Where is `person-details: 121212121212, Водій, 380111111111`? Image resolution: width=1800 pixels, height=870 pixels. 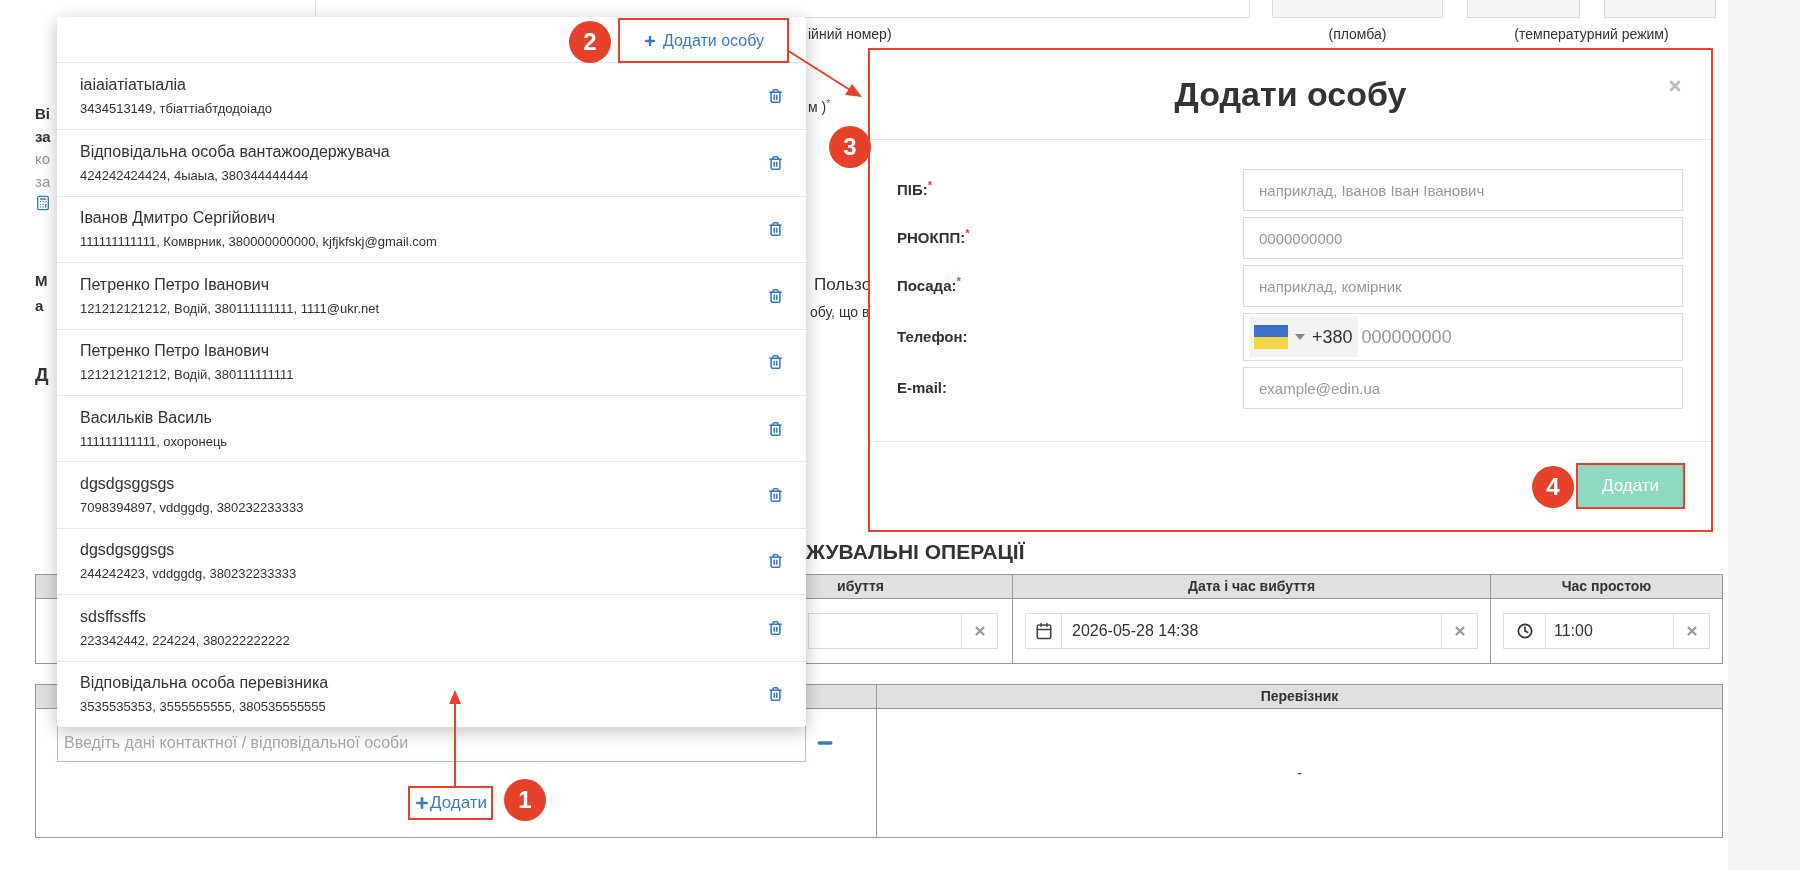
person-details: 121212121212, Водій, 380111111111 is located at coordinates (187, 375).